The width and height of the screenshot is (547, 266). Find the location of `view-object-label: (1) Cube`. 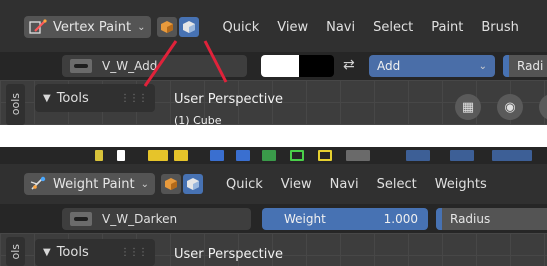

view-object-label: (1) Cube is located at coordinates (198, 119).